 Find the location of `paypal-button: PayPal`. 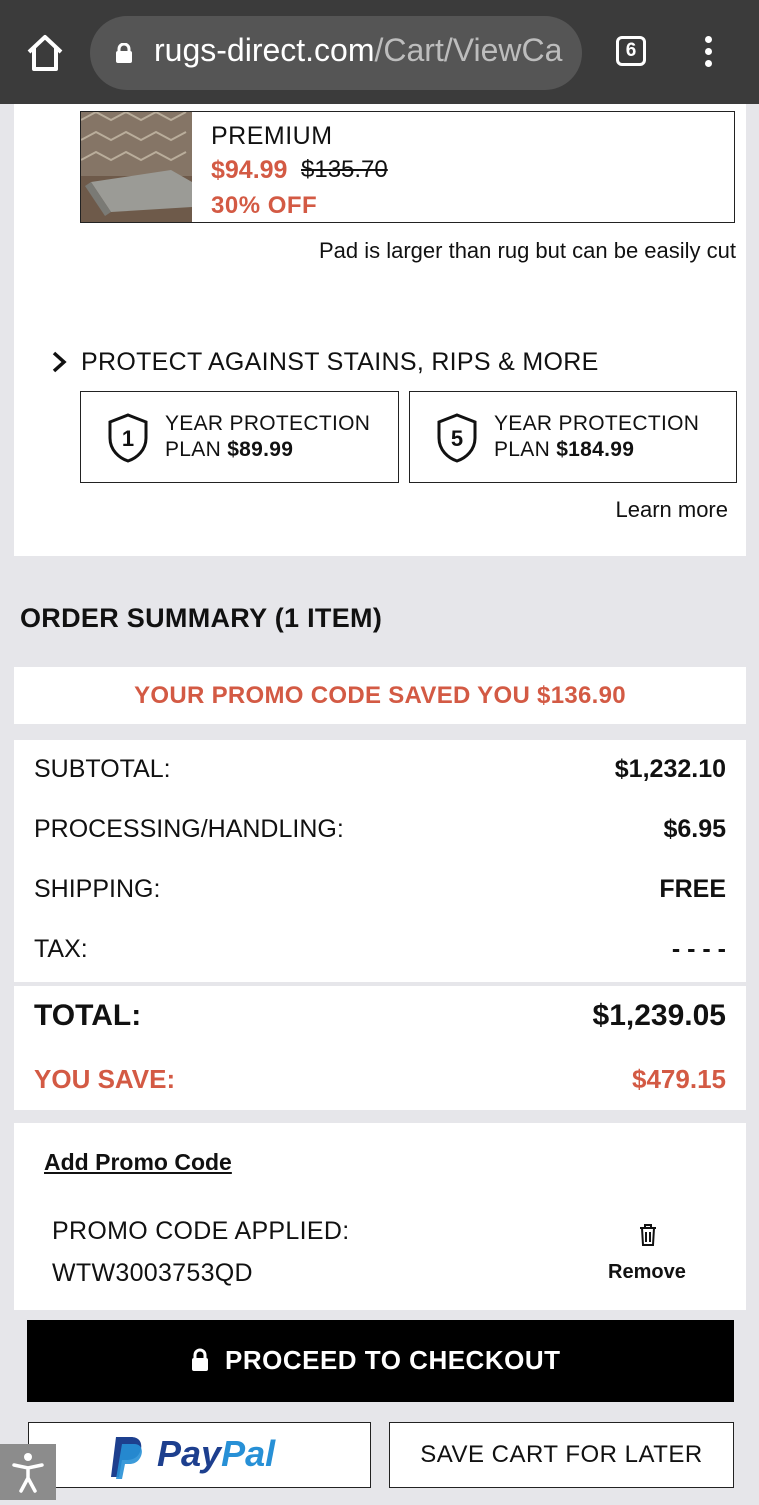

paypal-button: PayPal is located at coordinates (199, 1455).